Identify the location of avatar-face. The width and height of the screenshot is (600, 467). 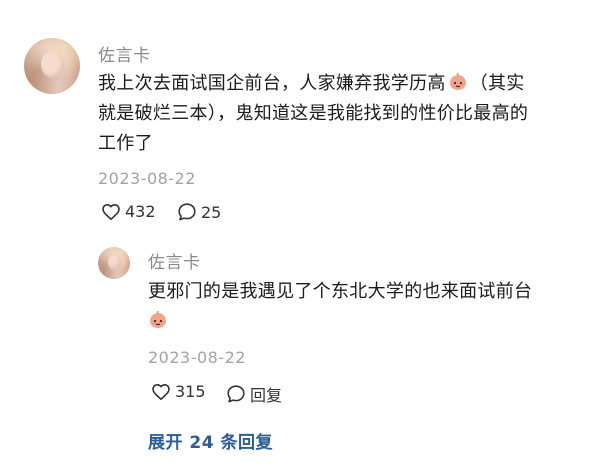
(114, 262).